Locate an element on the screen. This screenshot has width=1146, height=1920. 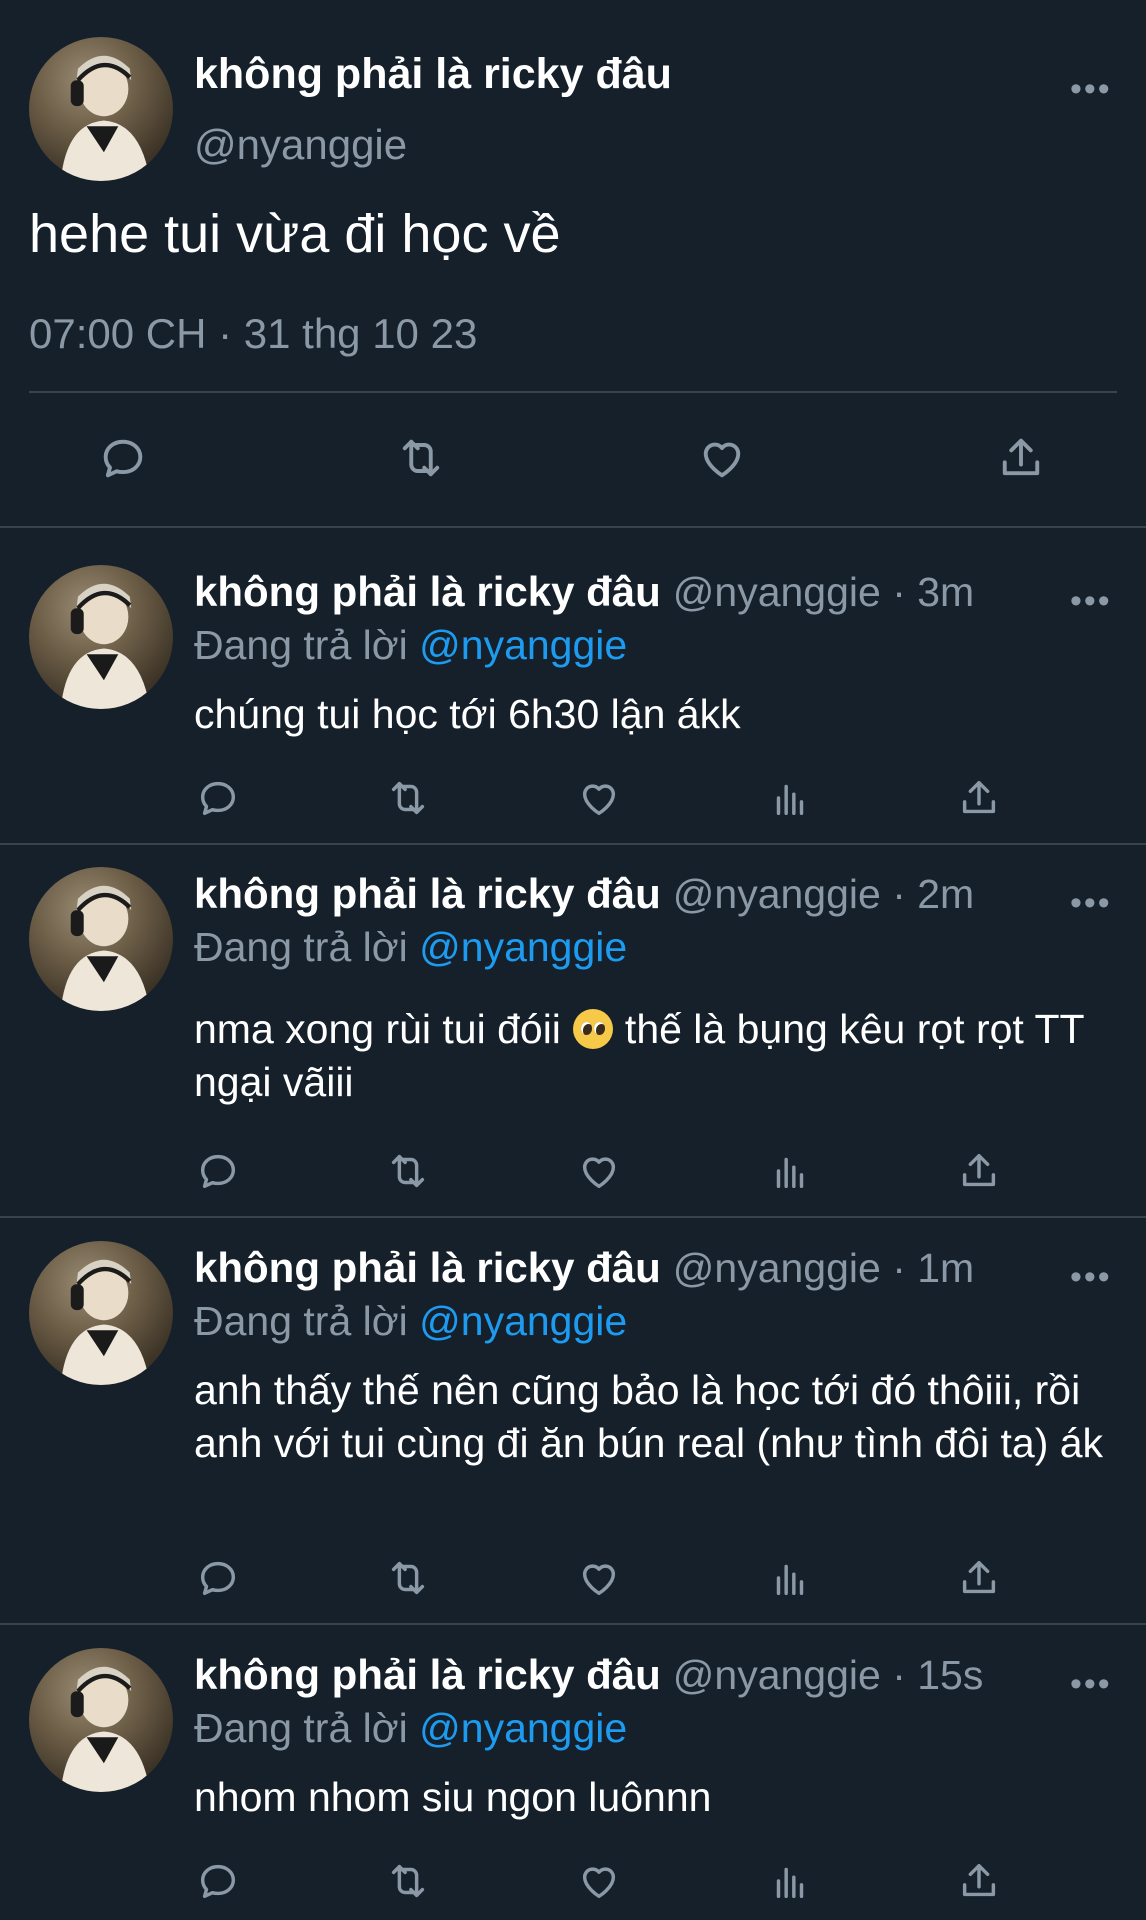
reply-header: không phải là ricky đâu @nyanggie · 1m is located at coordinates (584, 1268).